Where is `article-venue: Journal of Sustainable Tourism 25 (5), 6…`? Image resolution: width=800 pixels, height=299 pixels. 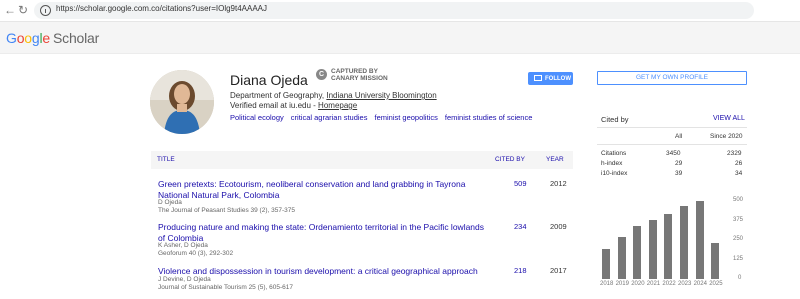 article-venue: Journal of Sustainable Tourism 25 (5), 6… is located at coordinates (226, 287).